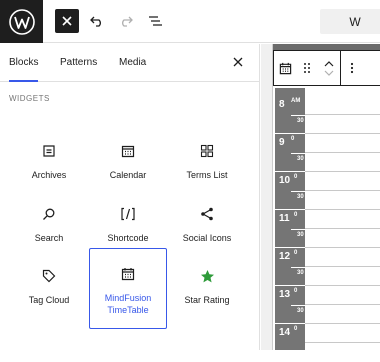  I want to click on hour-row: 12 0 30, so click(290, 267).